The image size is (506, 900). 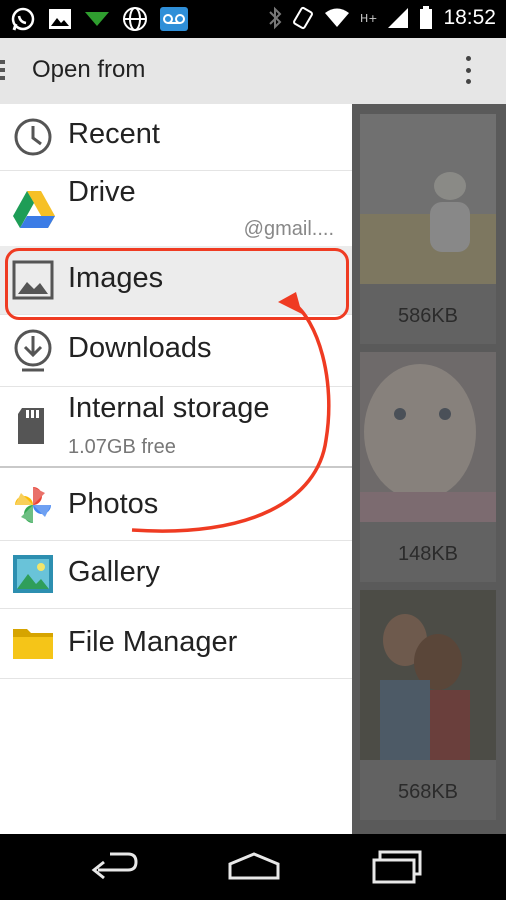 I want to click on back-icon, so click(x=114, y=867).